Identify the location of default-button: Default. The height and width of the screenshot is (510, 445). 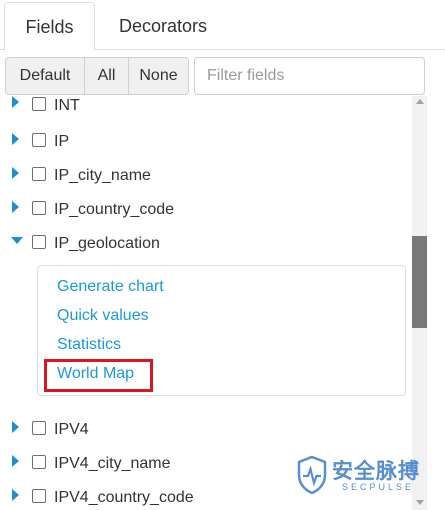
(45, 76).